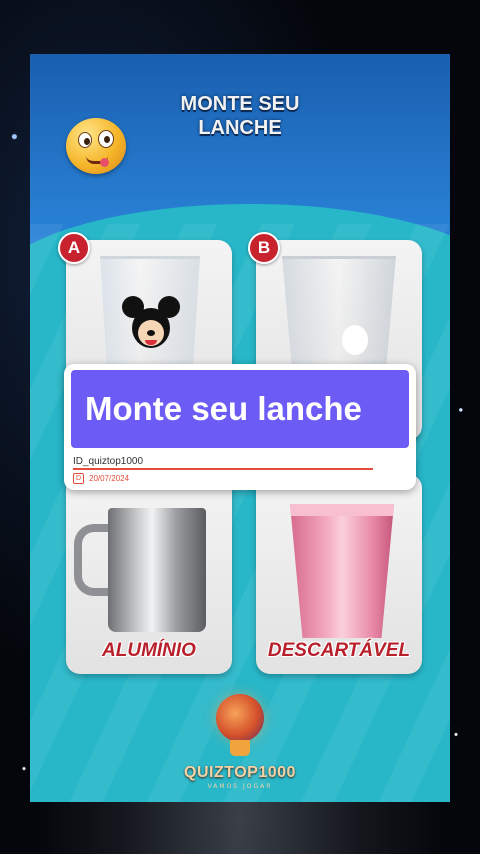  I want to click on tongue-out-emoji-icon, so click(96, 146).